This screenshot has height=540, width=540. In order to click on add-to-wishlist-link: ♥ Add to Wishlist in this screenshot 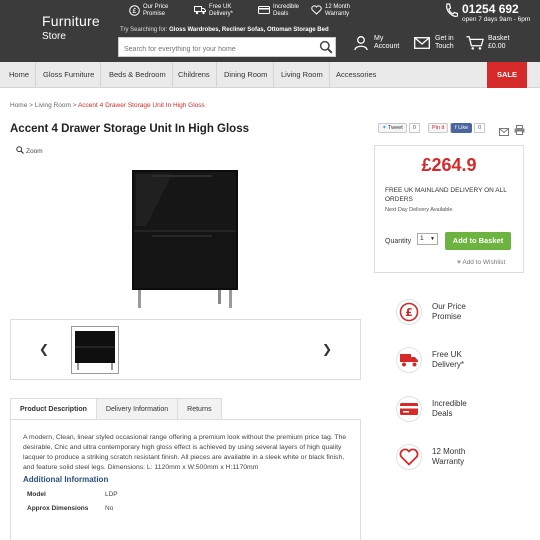, I will do `click(481, 262)`.